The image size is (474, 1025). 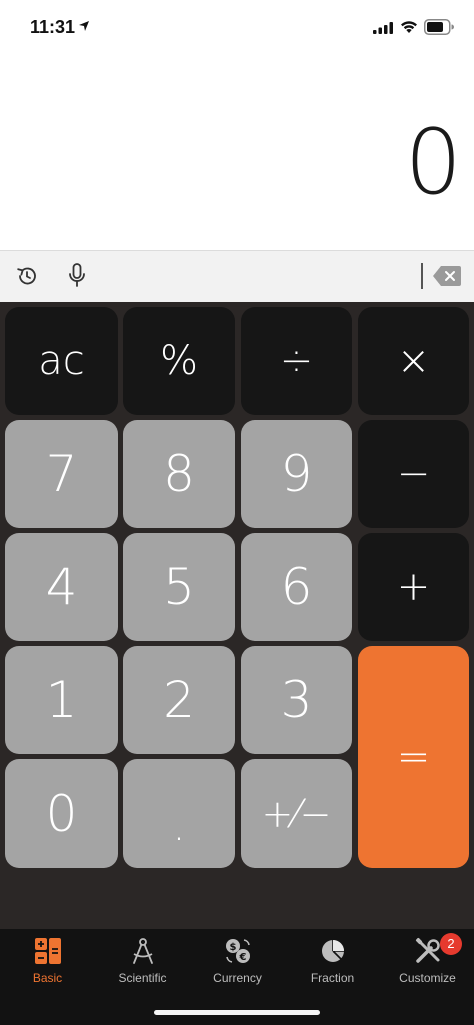 I want to click on digit-4-label: 4, so click(x=61, y=587).